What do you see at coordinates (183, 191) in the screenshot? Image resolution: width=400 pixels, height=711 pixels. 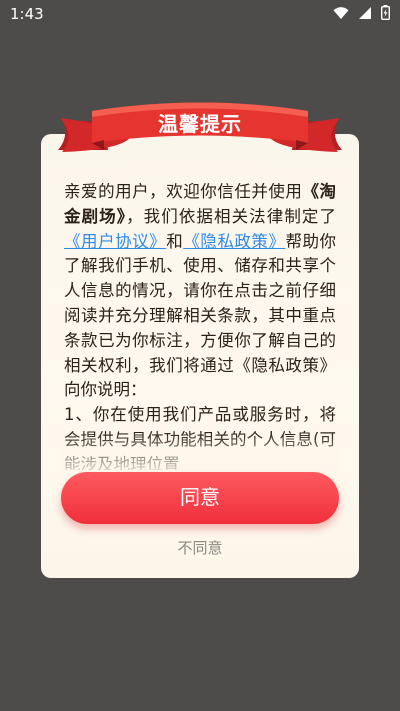 I see `body-intro: 亲爱的用户，欢迎你信任并使用` at bounding box center [183, 191].